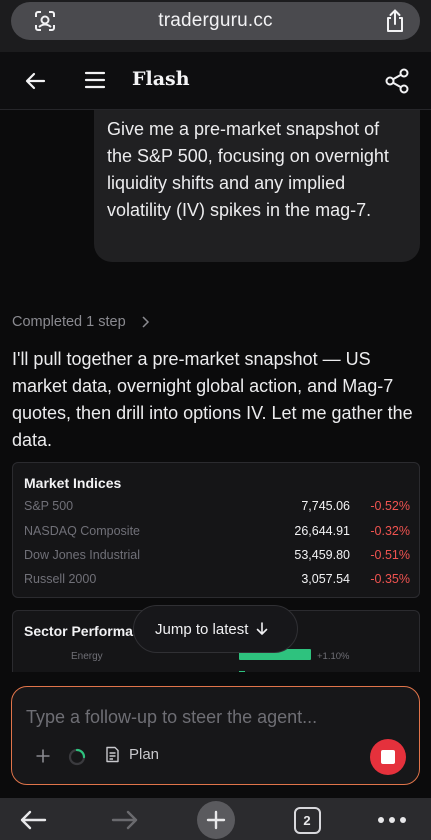 The height and width of the screenshot is (840, 431). Describe the element at coordinates (262, 628) in the screenshot. I see `arrow-down-icon` at that location.